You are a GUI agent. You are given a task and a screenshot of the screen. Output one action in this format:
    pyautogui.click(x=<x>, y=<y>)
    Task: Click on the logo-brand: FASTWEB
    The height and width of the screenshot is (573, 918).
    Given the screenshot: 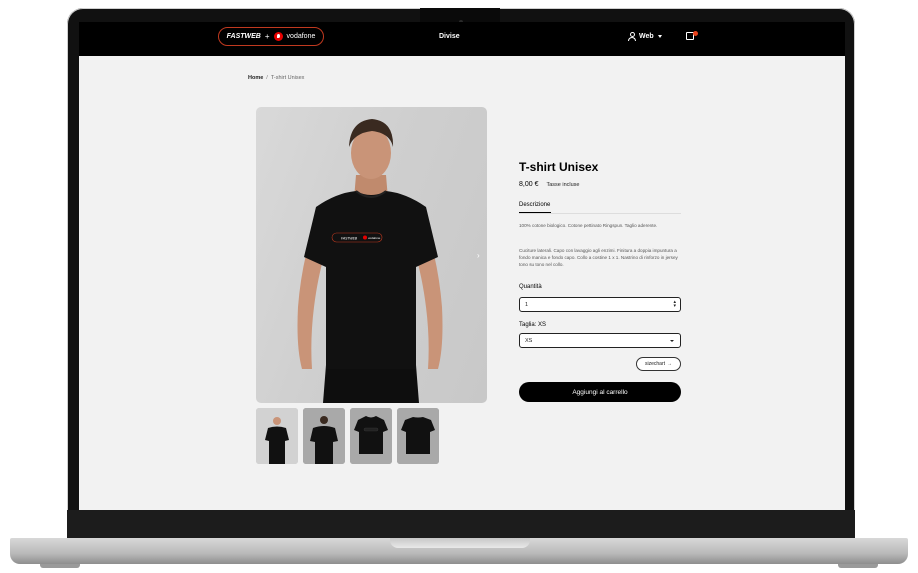 What is the action you would take?
    pyautogui.click(x=243, y=36)
    